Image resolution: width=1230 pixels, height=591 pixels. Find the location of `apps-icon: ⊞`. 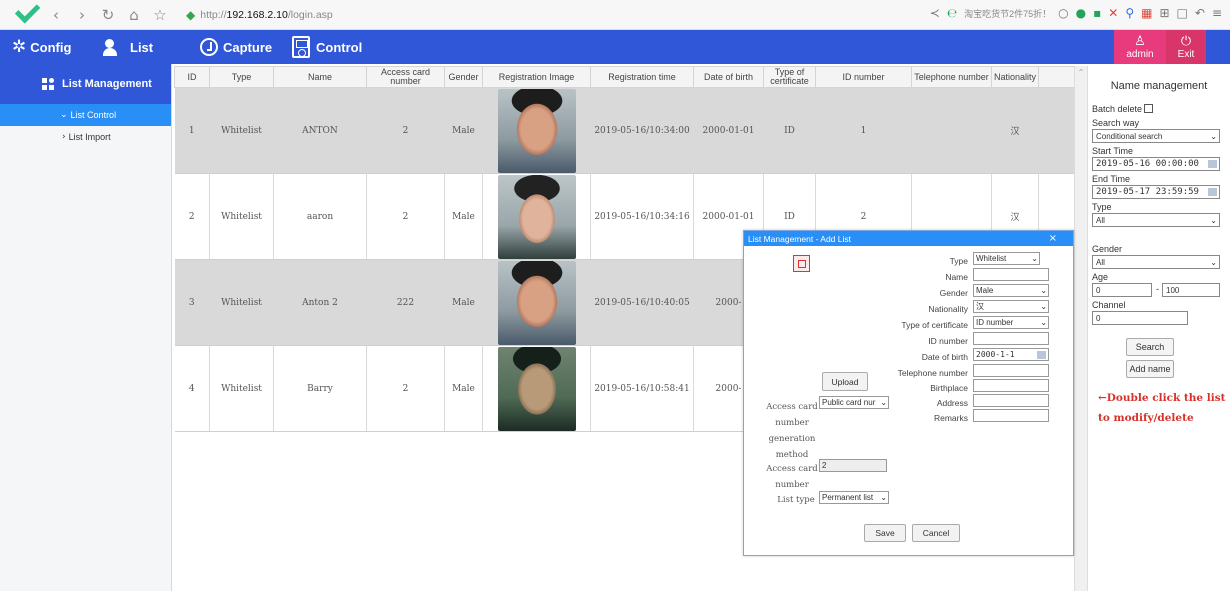

apps-icon: ⊞ is located at coordinates (1164, 13).